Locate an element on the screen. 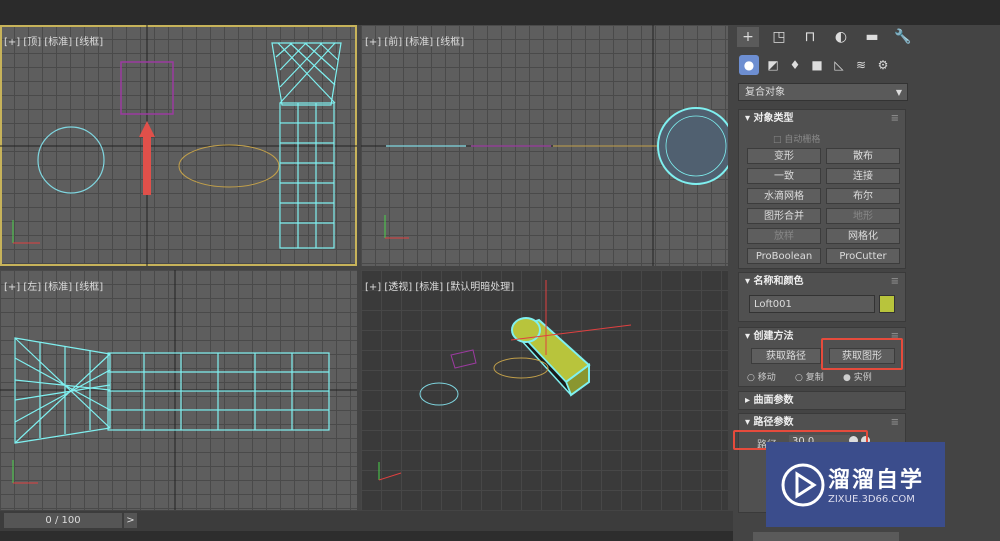  copy-radio: ○ 复制 is located at coordinates (809, 376).